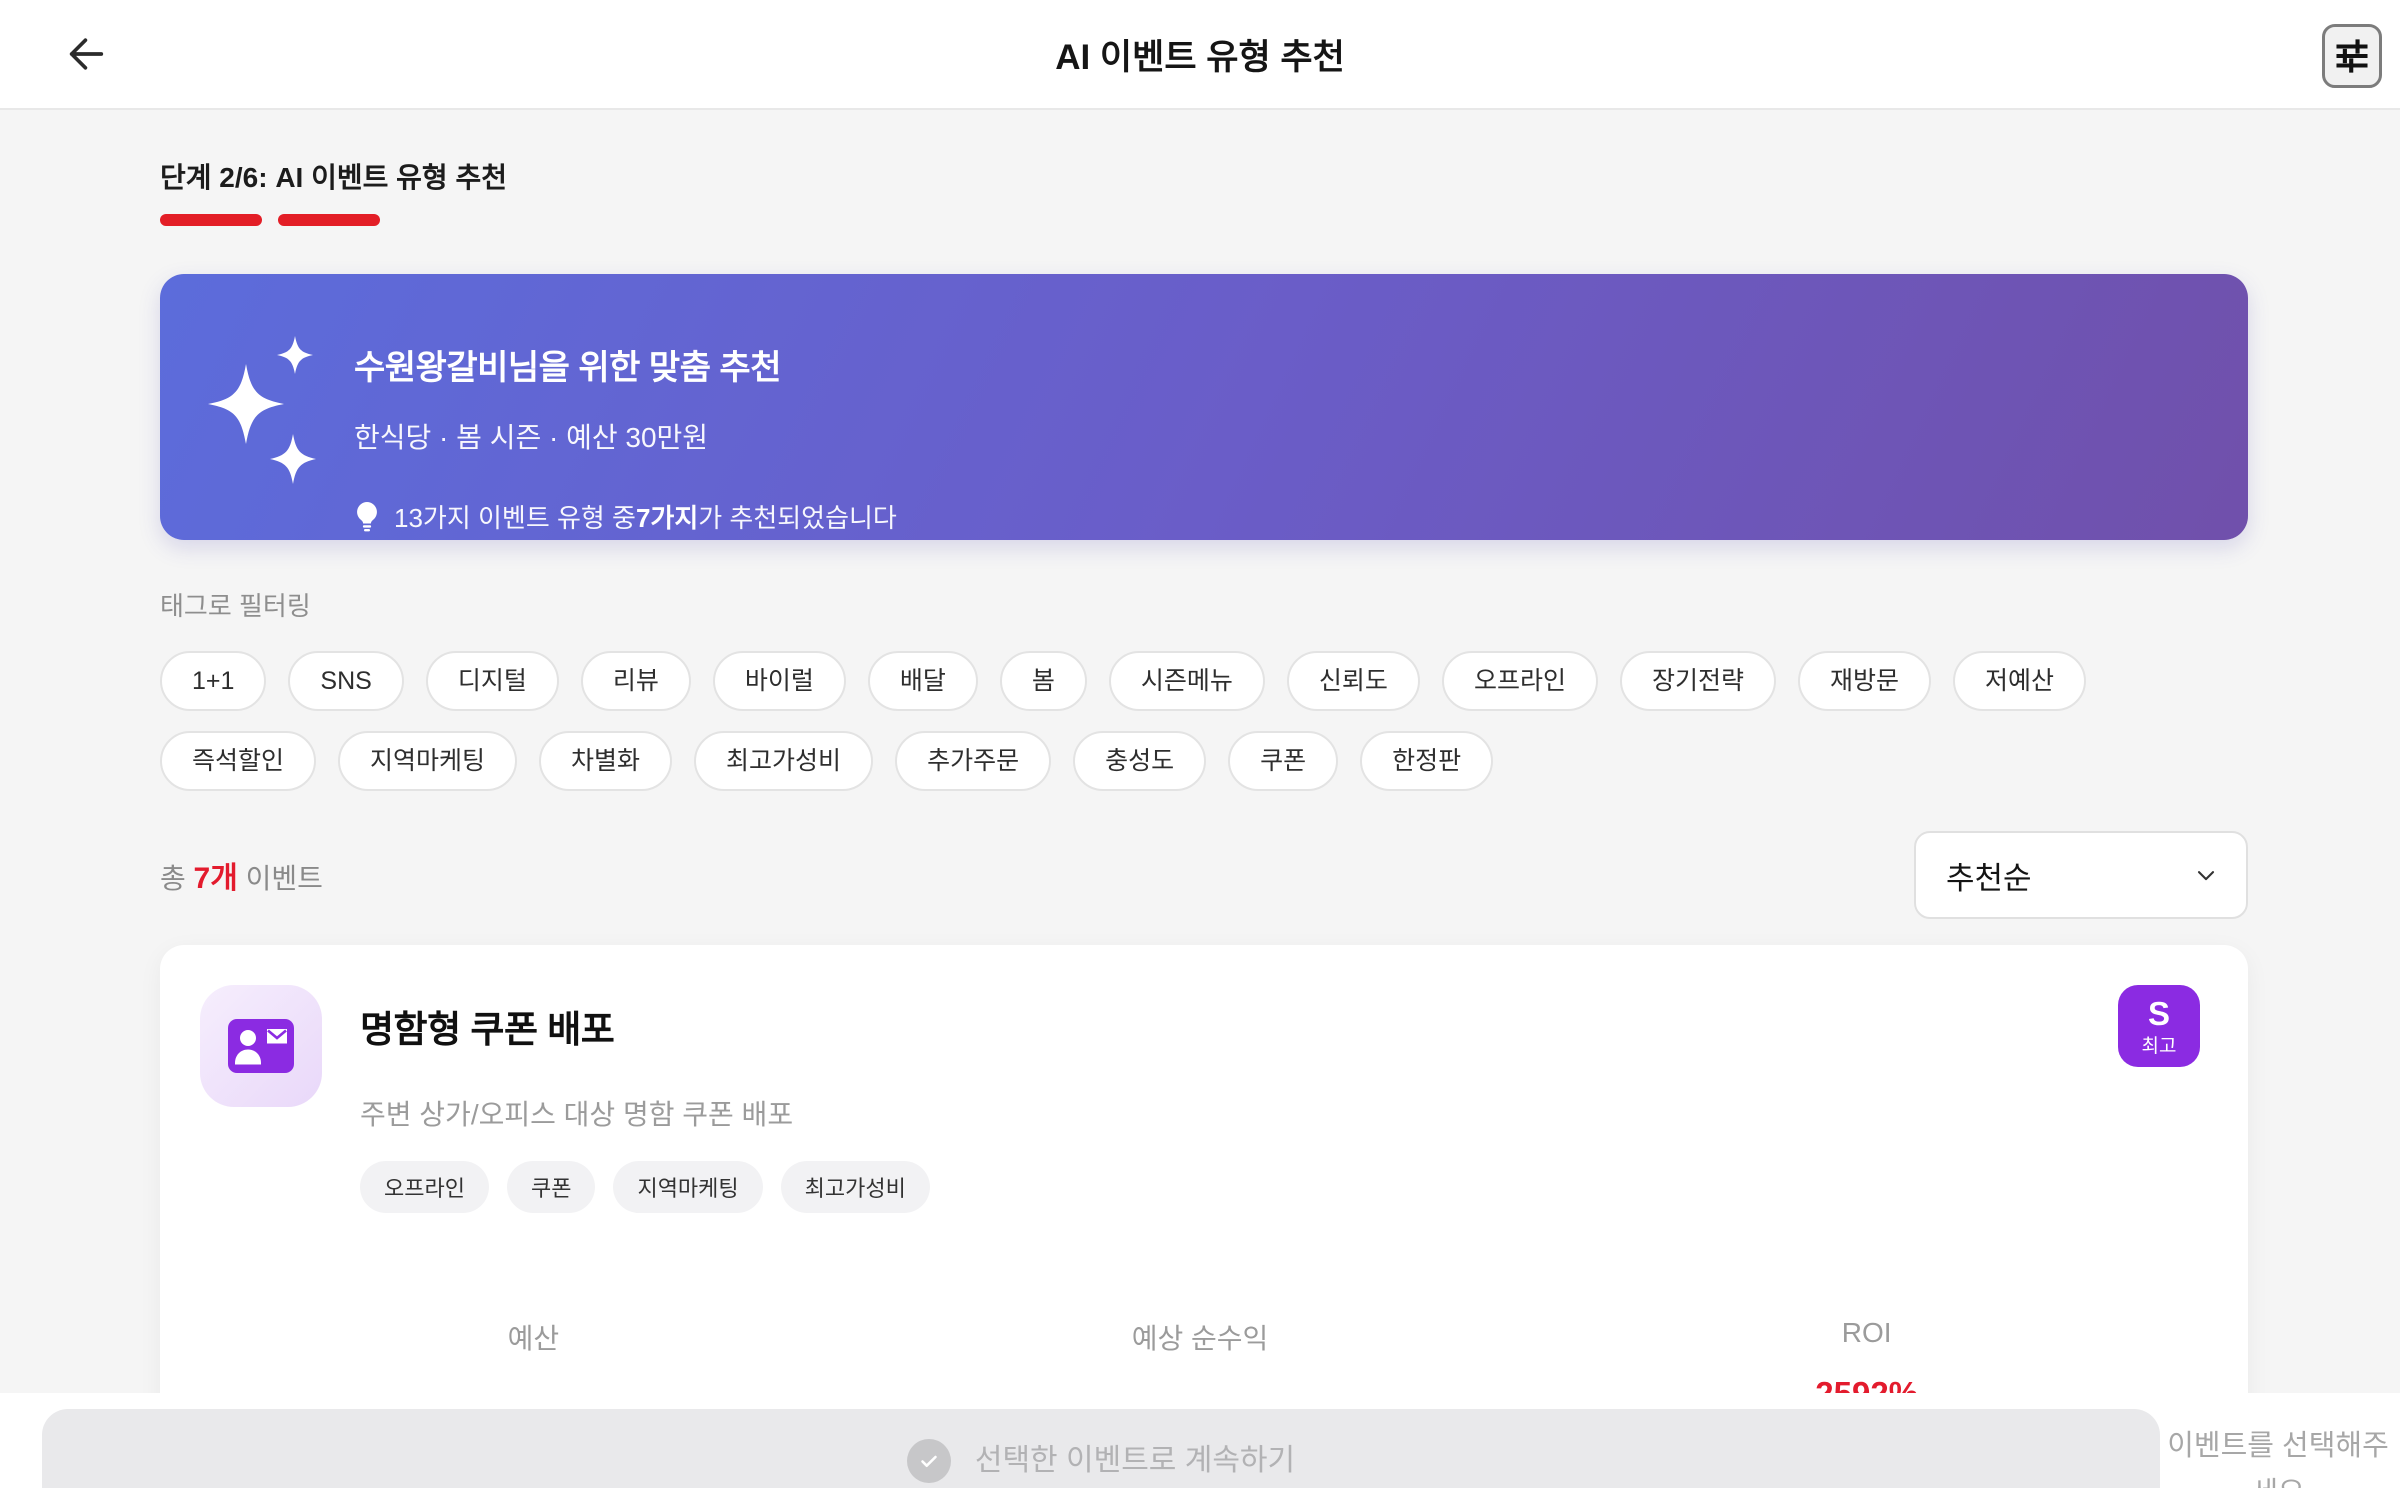  What do you see at coordinates (261, 1046) in the screenshot?
I see `contact-card-icon` at bounding box center [261, 1046].